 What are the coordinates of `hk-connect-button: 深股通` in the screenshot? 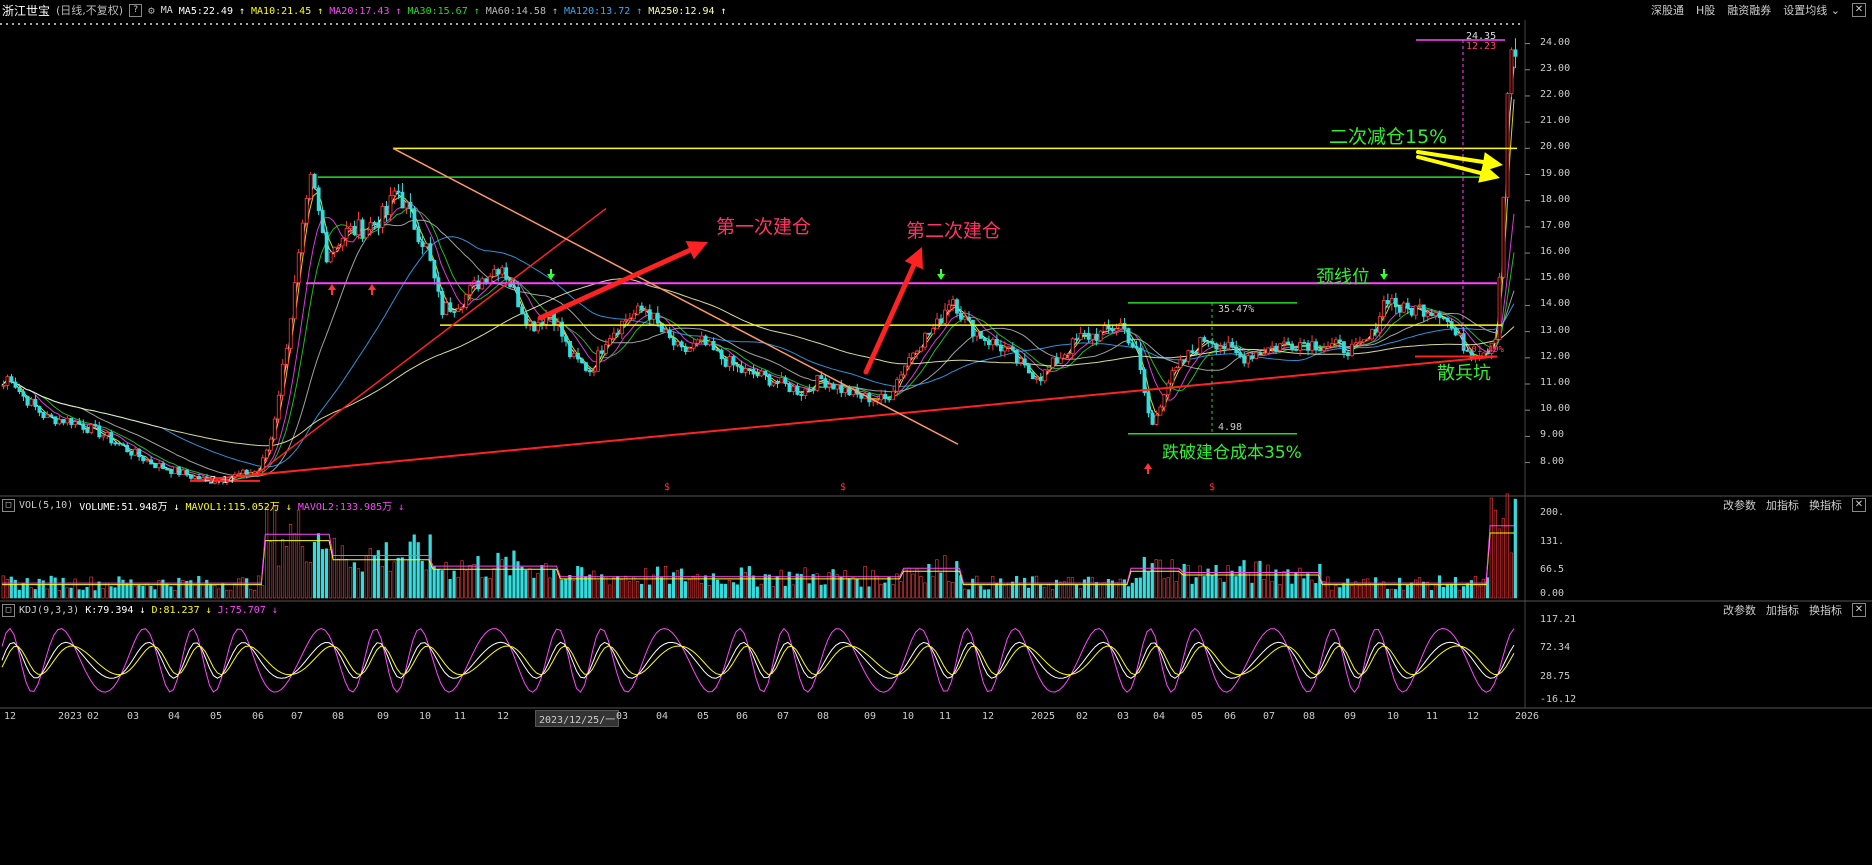 It's located at (1667, 10).